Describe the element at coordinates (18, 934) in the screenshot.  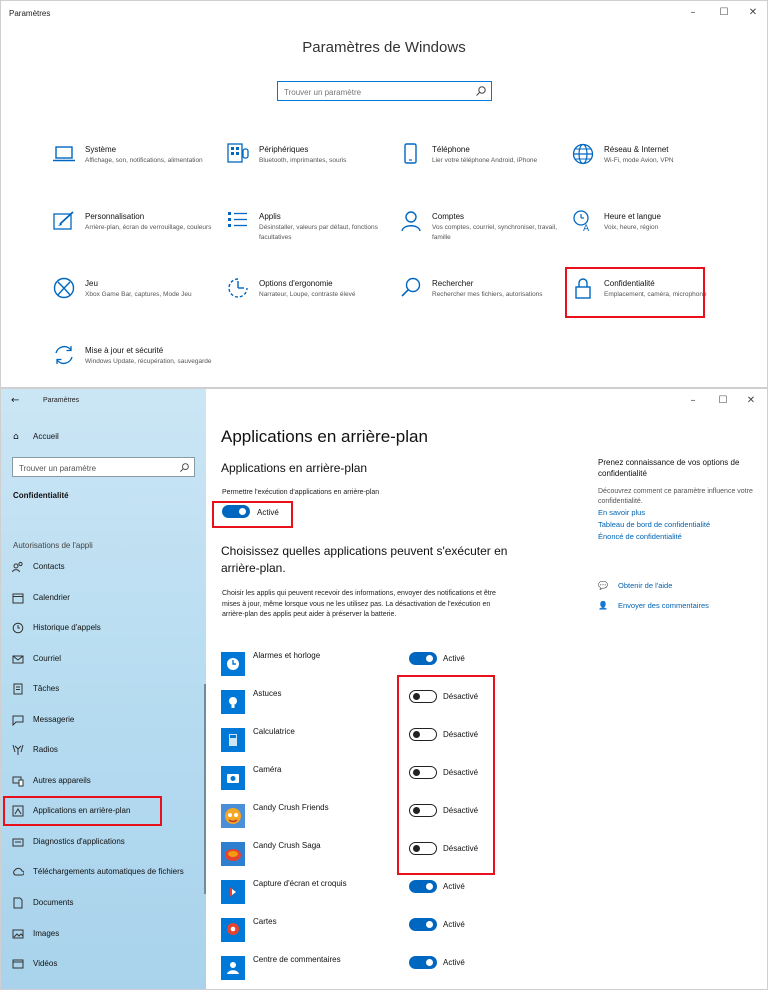
I see `images-icon` at that location.